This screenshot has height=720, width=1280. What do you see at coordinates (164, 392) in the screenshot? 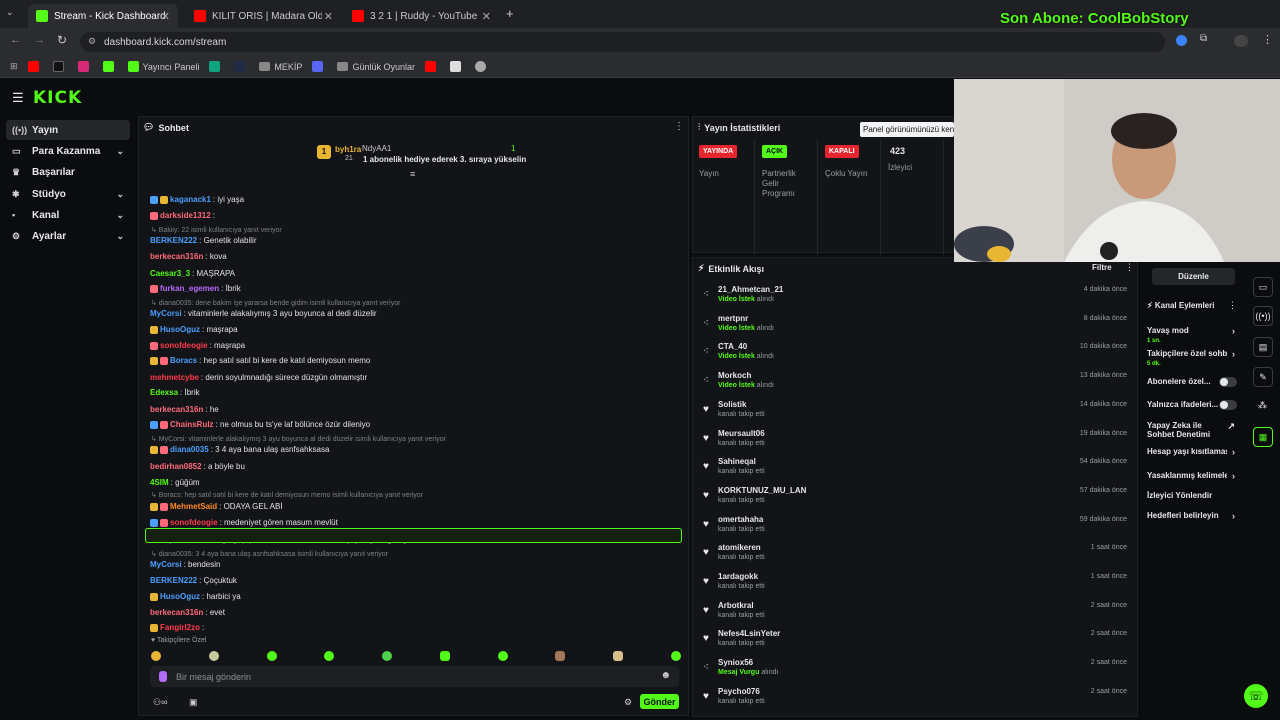
I see `chat-username: Edexsa` at bounding box center [164, 392].